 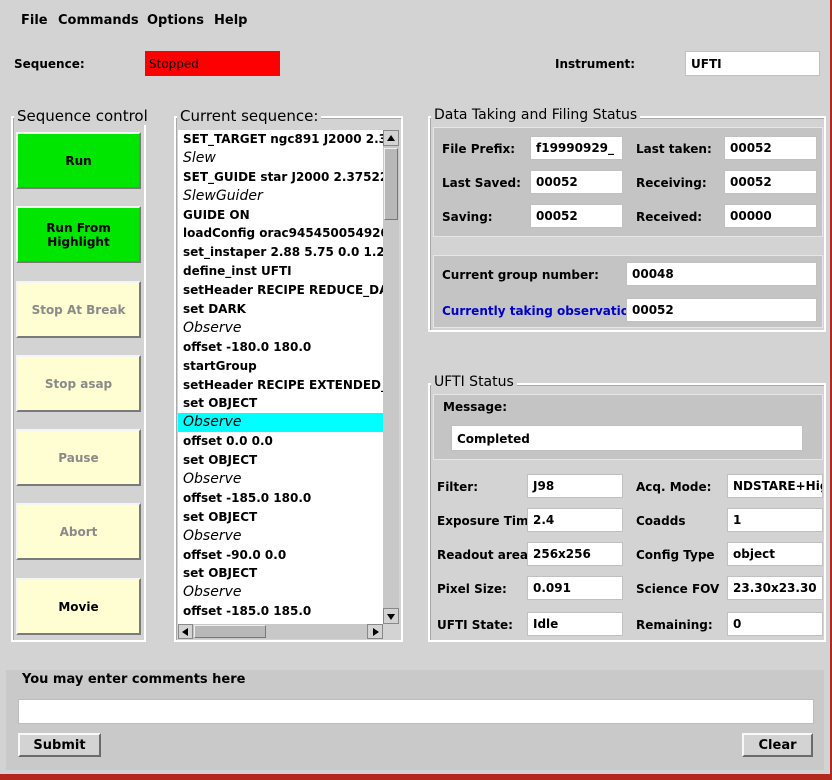 I want to click on menu-file: File, so click(x=34, y=20).